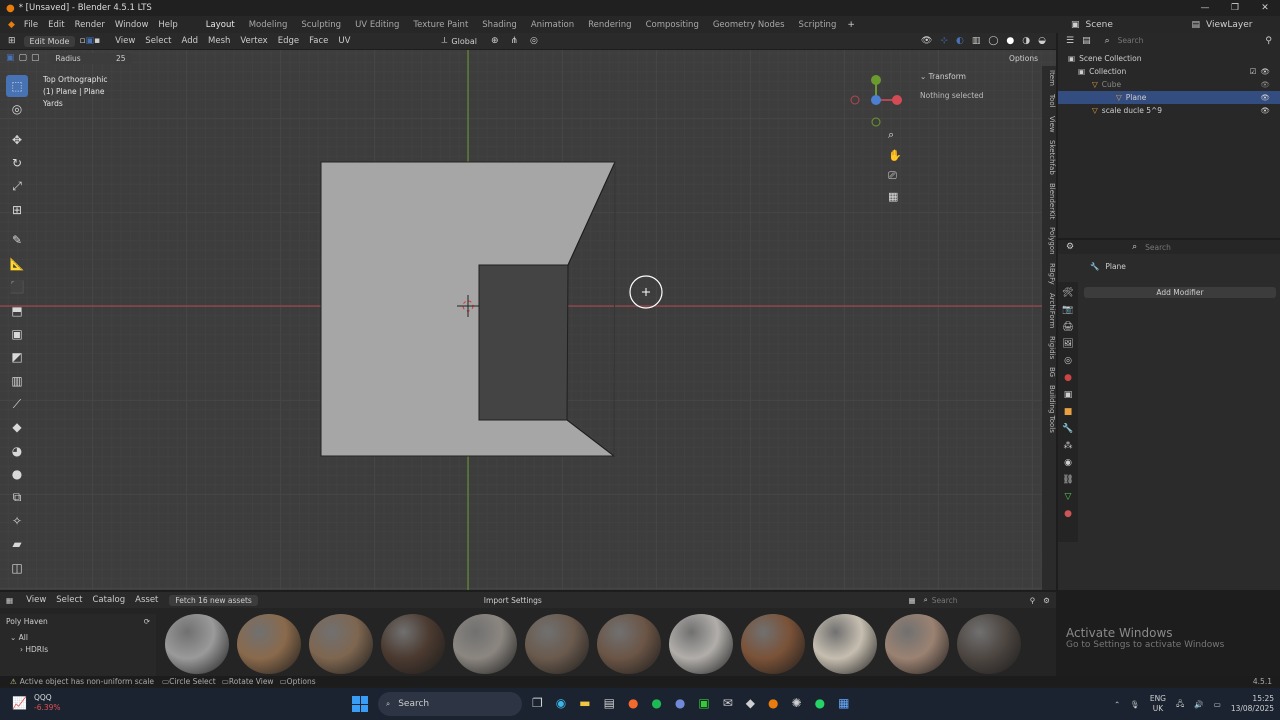 Image resolution: width=1280 pixels, height=720 pixels. I want to click on refresh-icon: ⟳, so click(147, 621).